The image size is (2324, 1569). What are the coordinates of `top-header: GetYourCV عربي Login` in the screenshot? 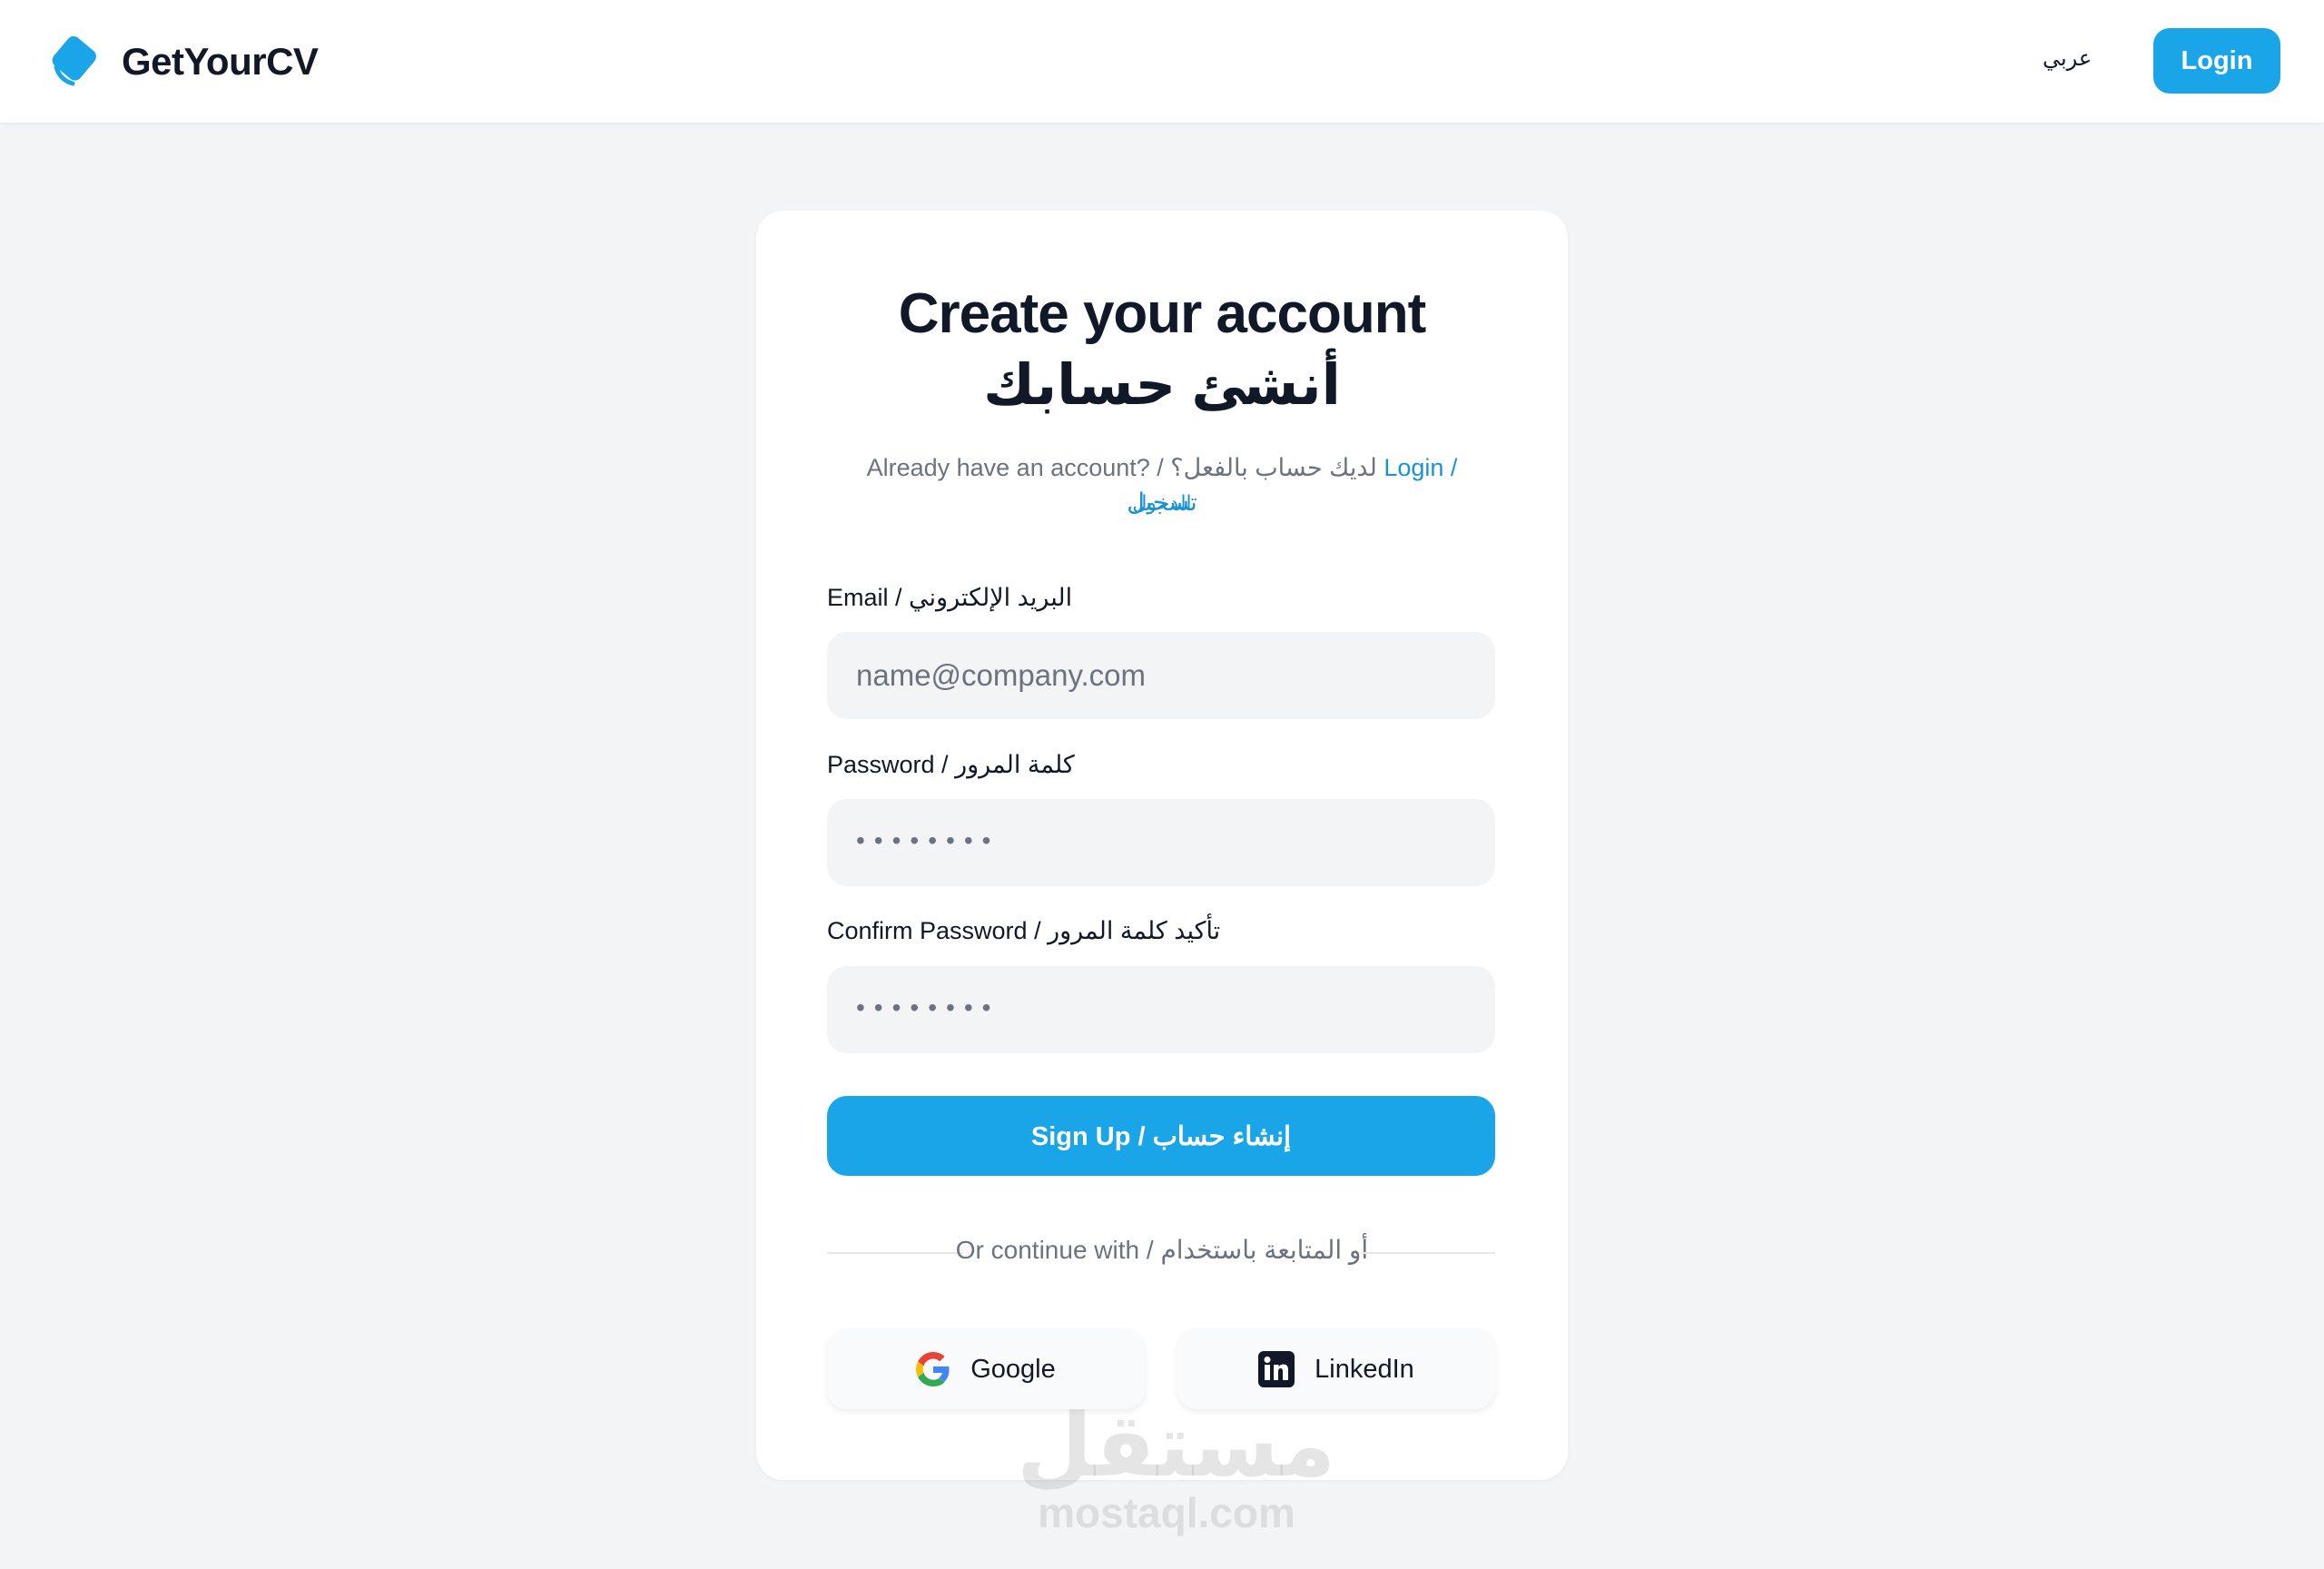 It's located at (1162, 61).